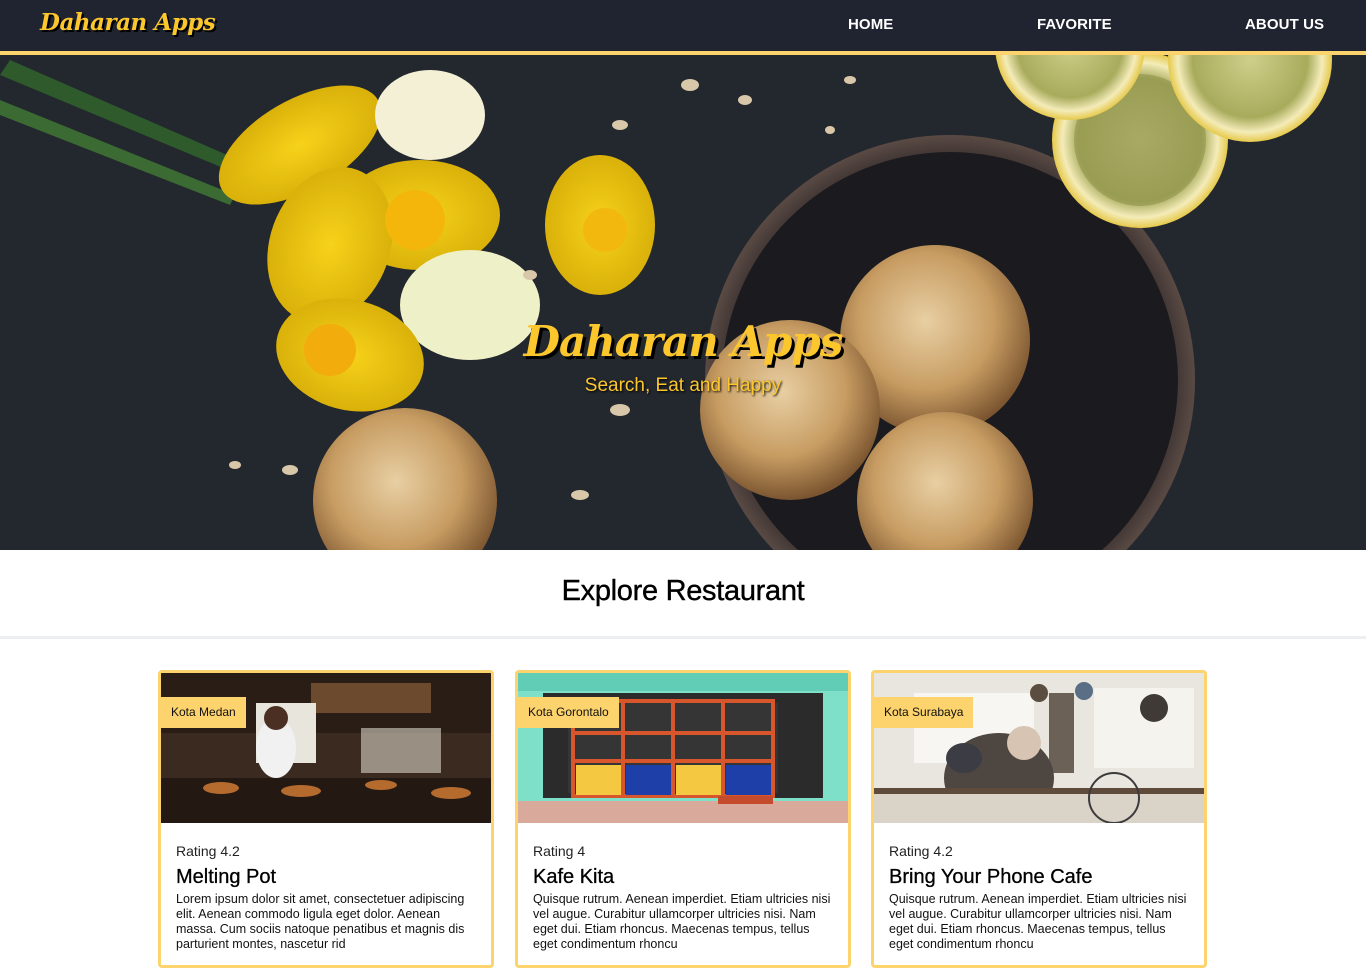  Describe the element at coordinates (573, 877) in the screenshot. I see `restaurant-name: Kafe Kita` at that location.